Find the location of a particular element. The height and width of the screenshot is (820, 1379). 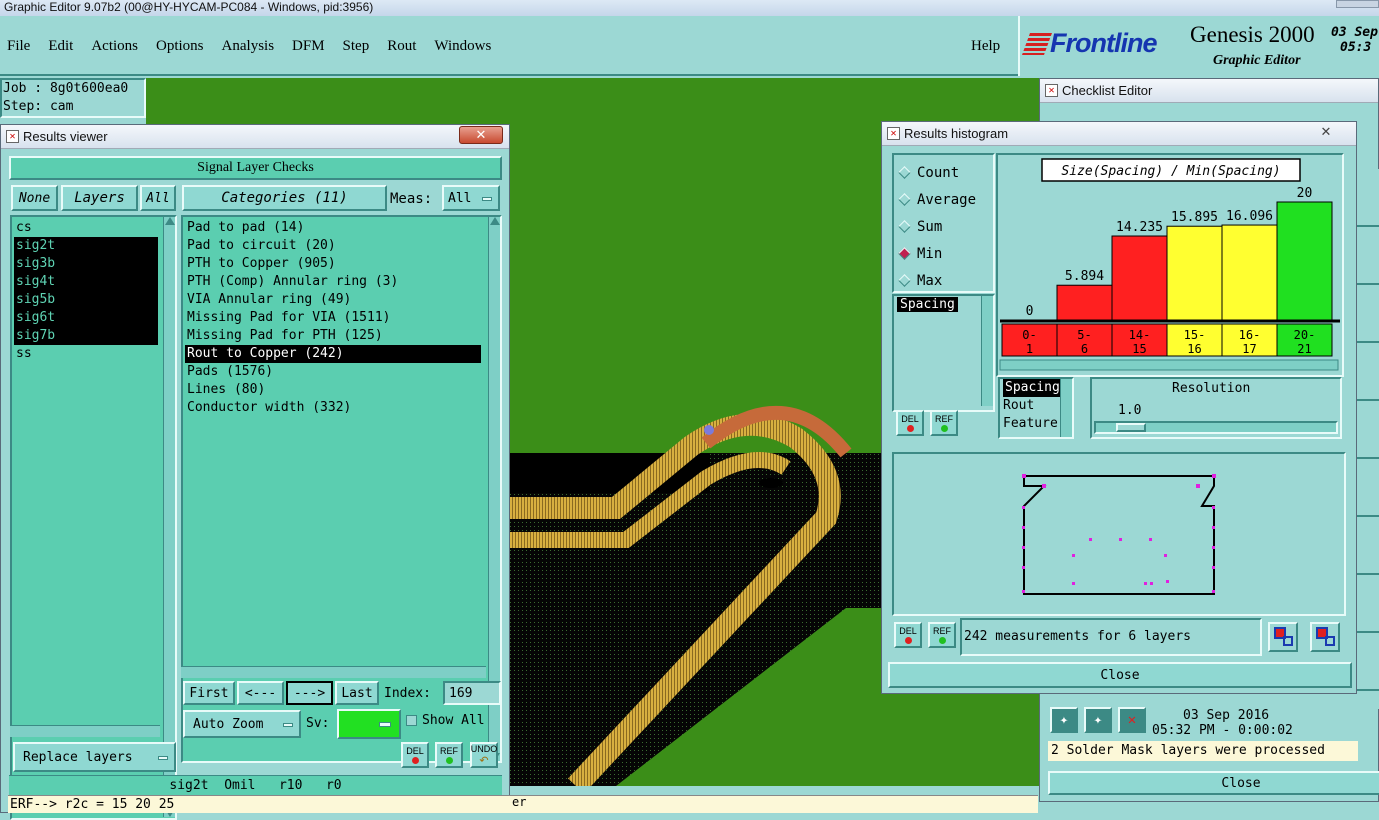

category-item: PTH to Copper (905) is located at coordinates (333, 264).